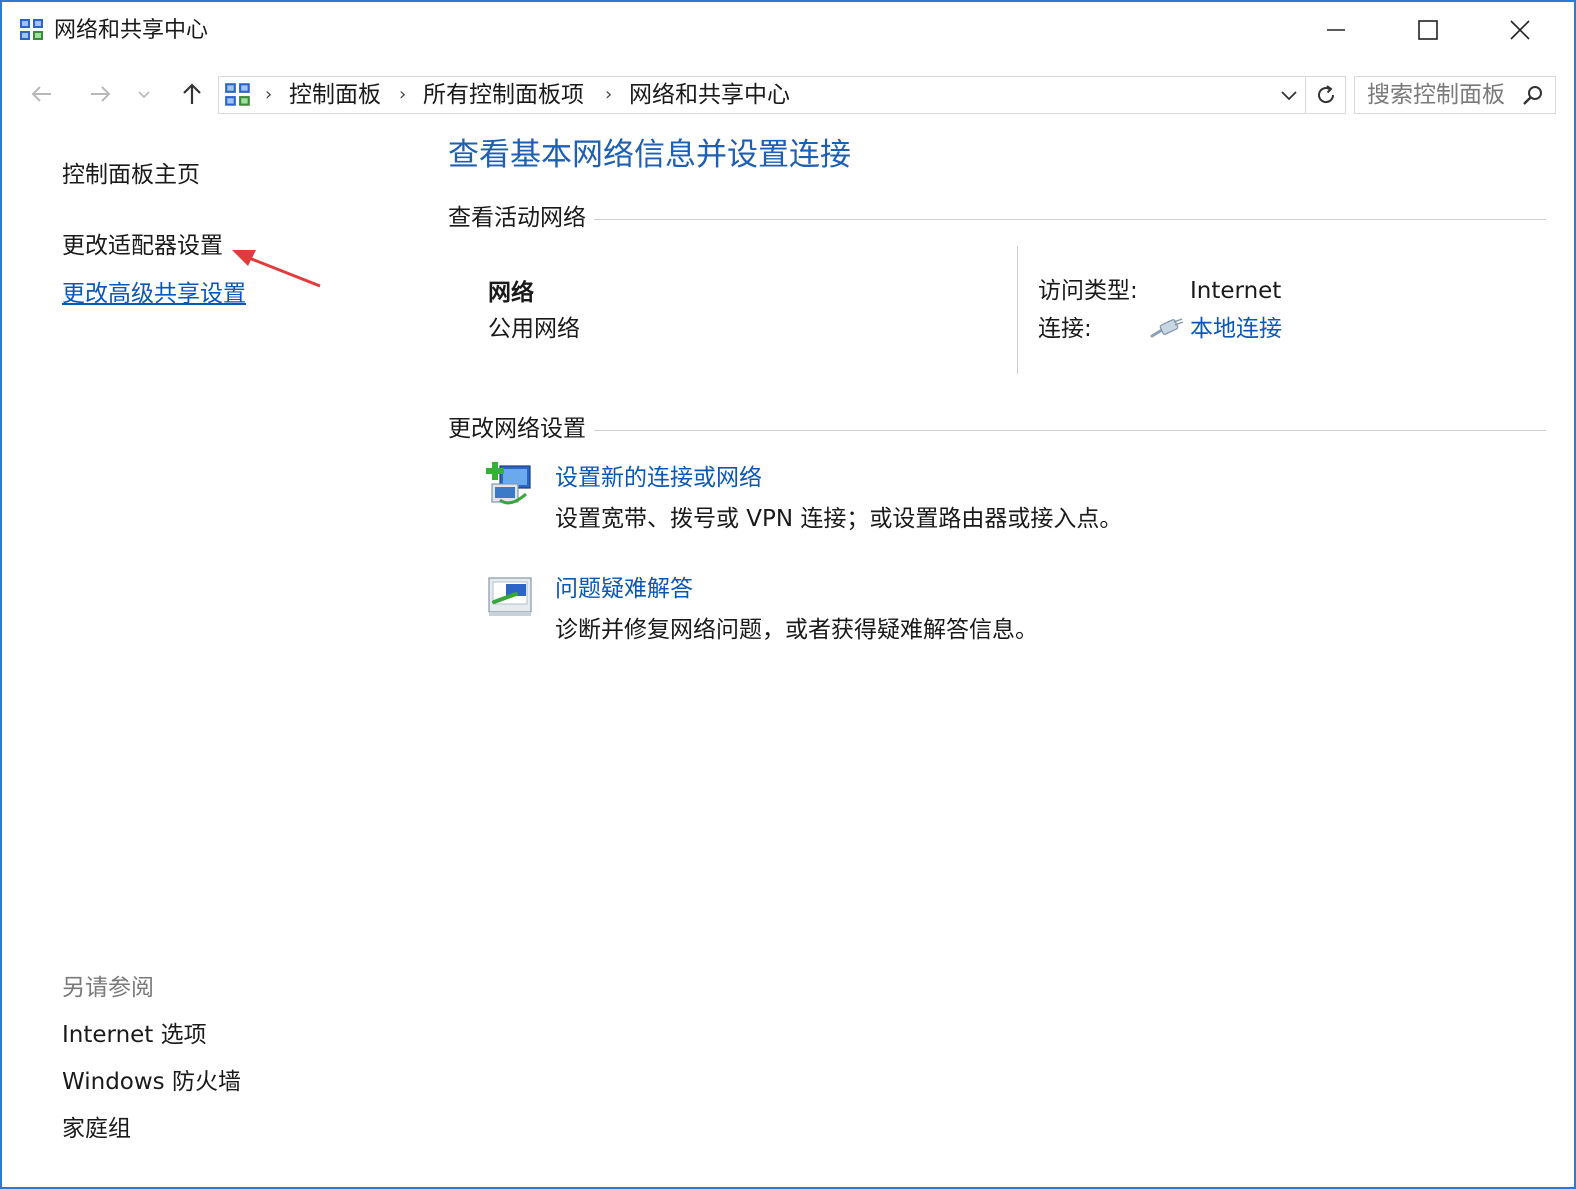 The image size is (1576, 1189). Describe the element at coordinates (534, 329) in the screenshot. I see `network-type: 公用网络` at that location.